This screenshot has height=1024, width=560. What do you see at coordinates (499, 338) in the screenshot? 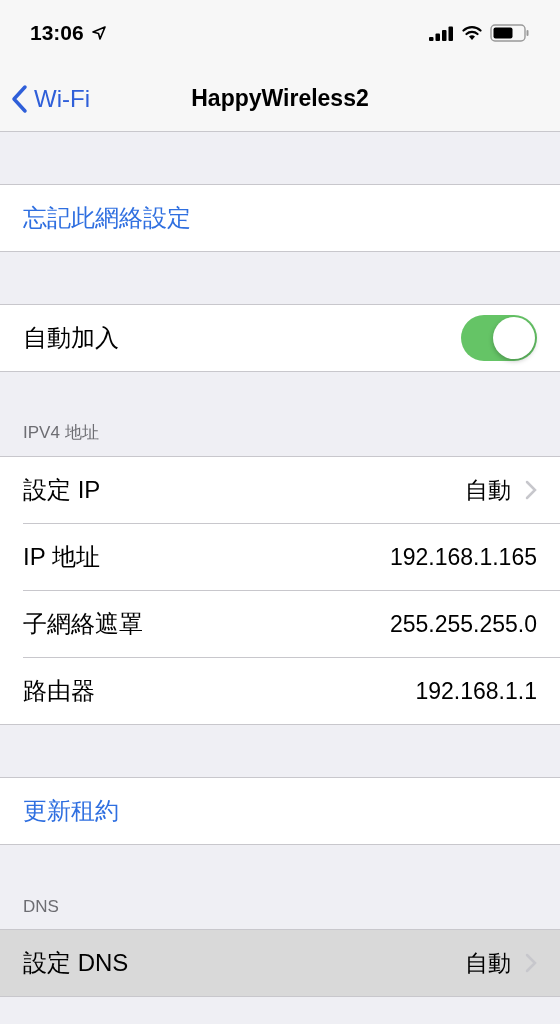
I see `toggle-switch` at bounding box center [499, 338].